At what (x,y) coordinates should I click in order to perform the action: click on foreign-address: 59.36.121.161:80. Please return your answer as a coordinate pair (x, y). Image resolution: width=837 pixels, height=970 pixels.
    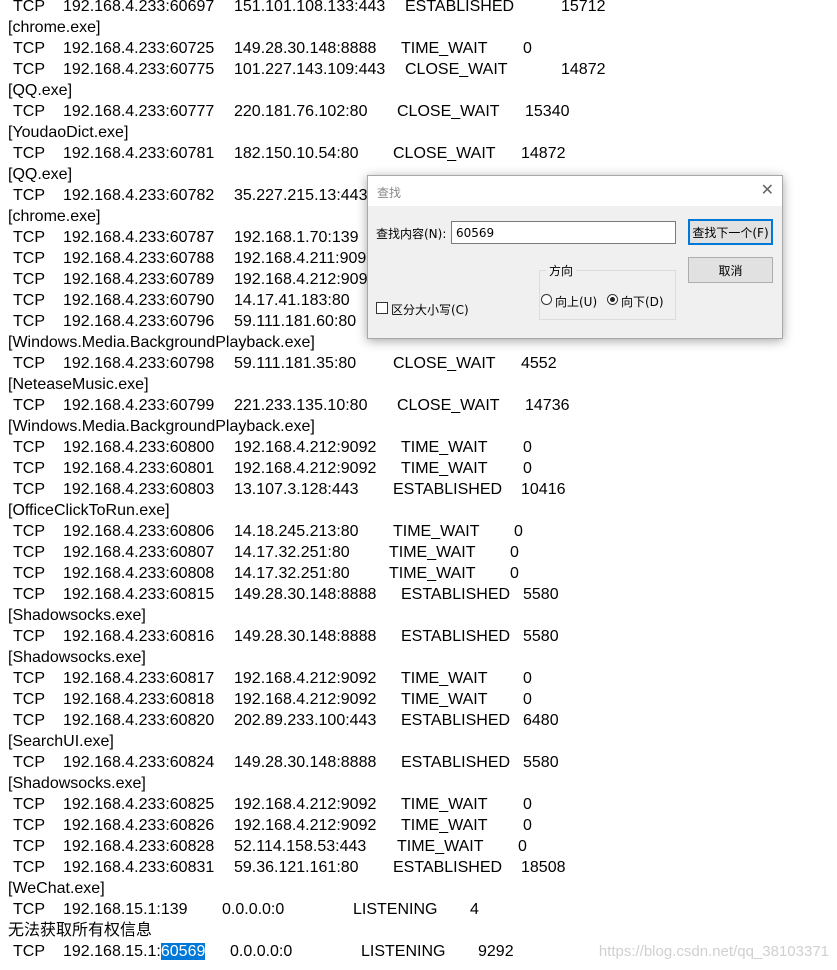
    Looking at the image, I should click on (296, 867).